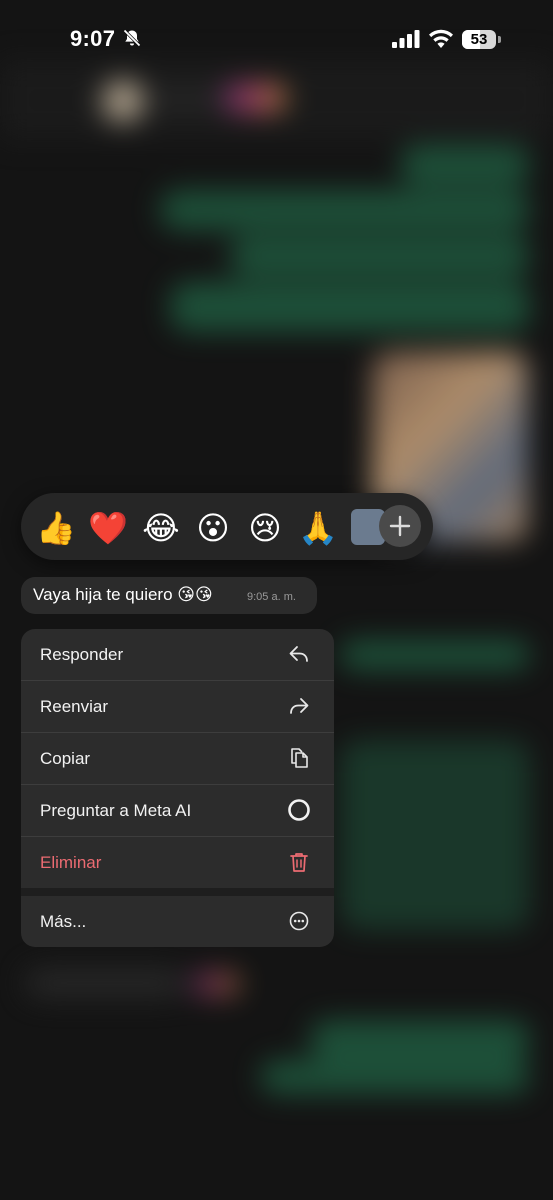 The width and height of the screenshot is (553, 1200). I want to click on reaction-surprised: 😮, so click(213, 528).